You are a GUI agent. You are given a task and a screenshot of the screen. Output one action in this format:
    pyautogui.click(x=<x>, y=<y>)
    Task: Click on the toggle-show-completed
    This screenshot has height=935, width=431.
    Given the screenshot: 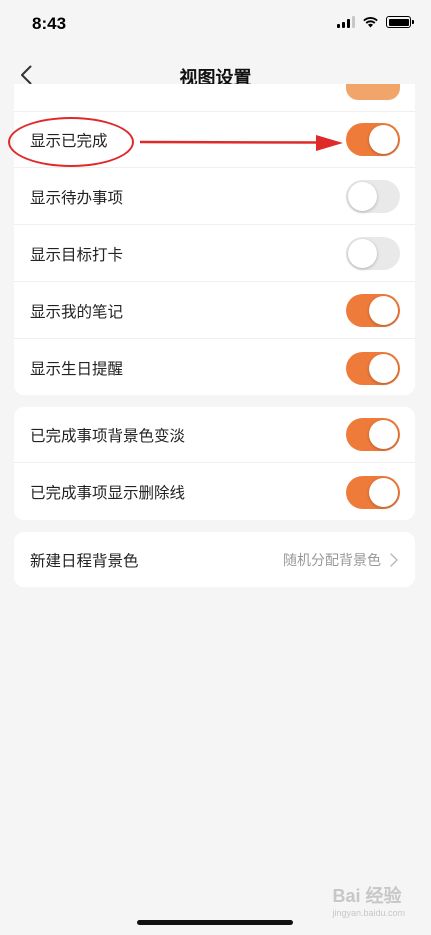 What is the action you would take?
    pyautogui.click(x=373, y=139)
    